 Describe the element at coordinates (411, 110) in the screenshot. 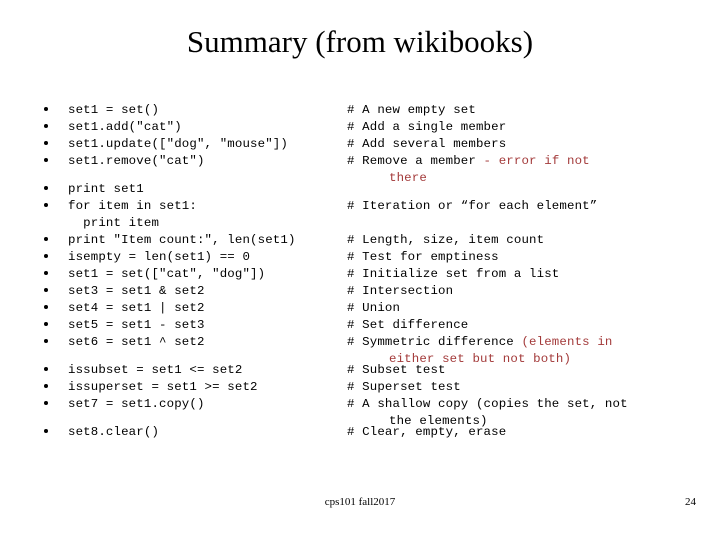

I see `comment-main-text: # A new empty set` at that location.